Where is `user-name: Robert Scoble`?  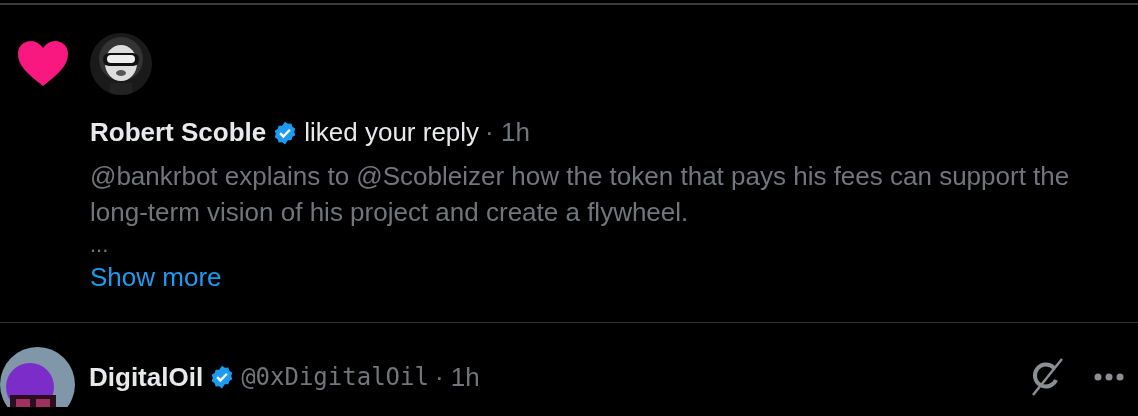
user-name: Robert Scoble is located at coordinates (178, 132).